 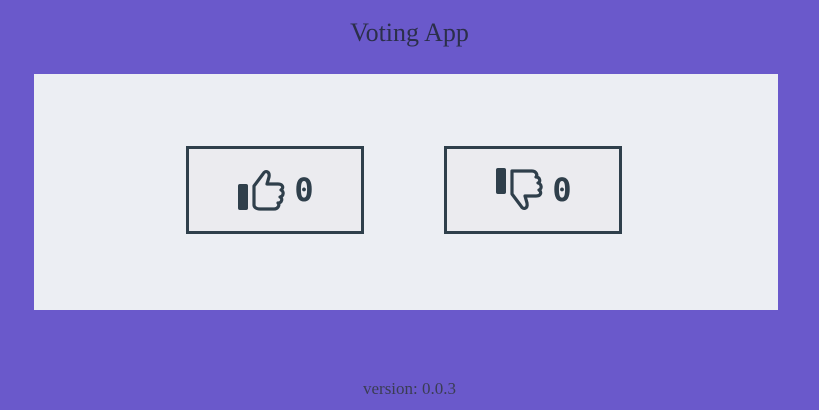 I want to click on upvote-count: 0, so click(x=304, y=190).